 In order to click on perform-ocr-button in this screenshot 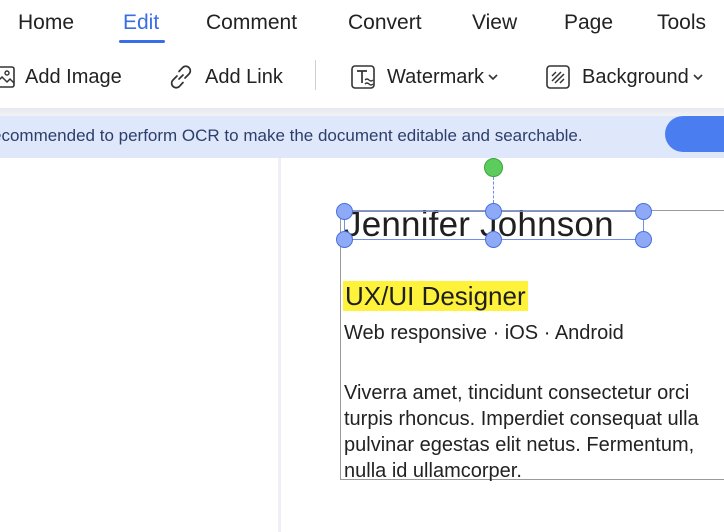, I will do `click(694, 134)`.